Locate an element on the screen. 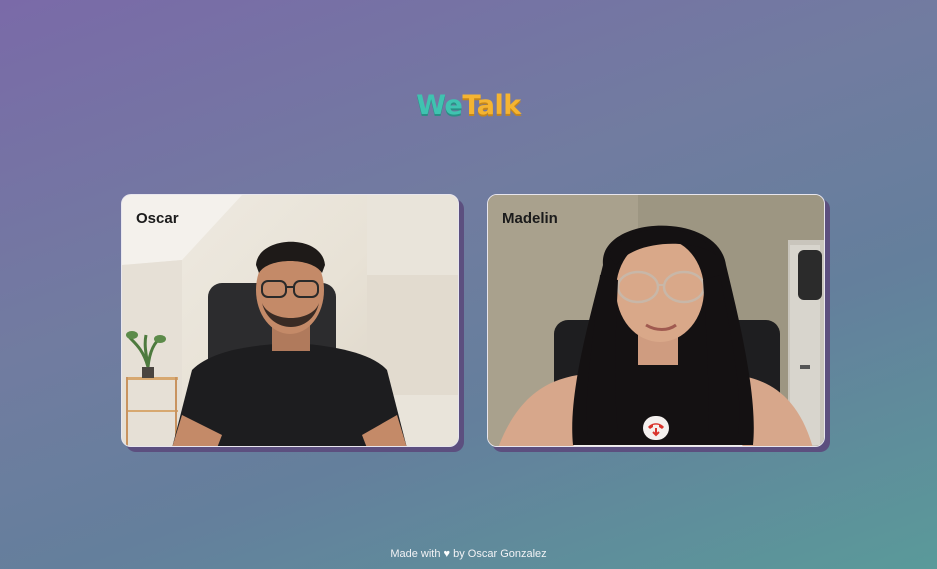  footer-suffix: by Oscar Gonzalez is located at coordinates (500, 554).